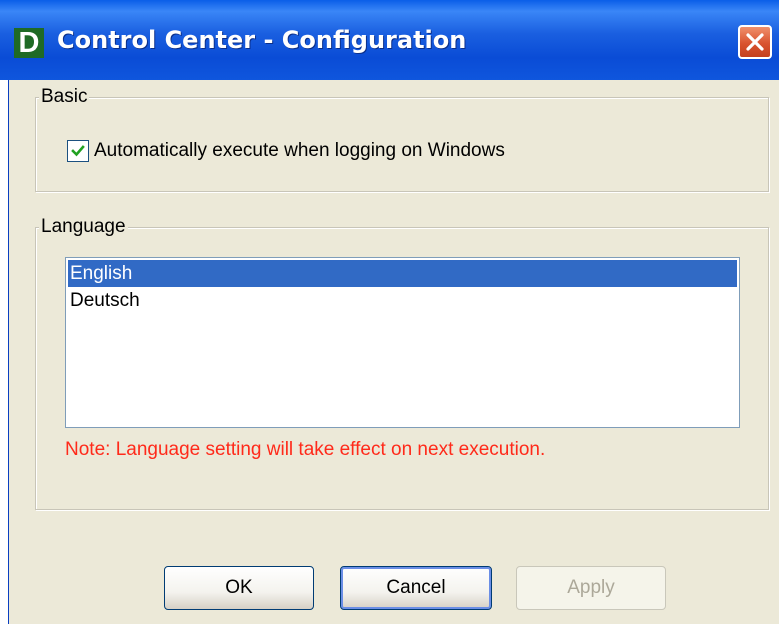  I want to click on basic-group-label: Basic, so click(64, 97).